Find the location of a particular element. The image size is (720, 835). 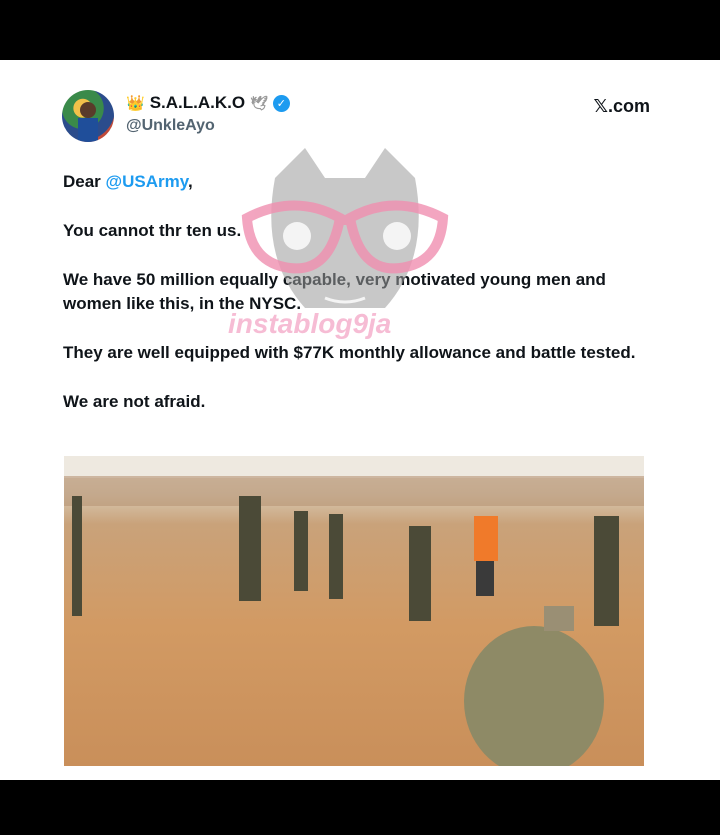

watermark-text: instablog9ja is located at coordinates (310, 323).